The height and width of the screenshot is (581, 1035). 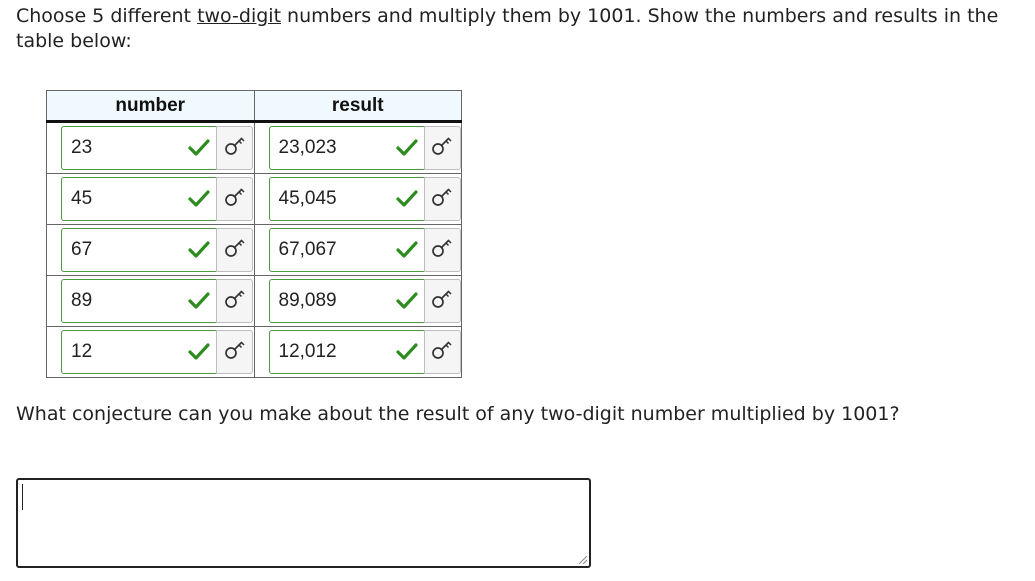 I want to click on instruction-part-1: Choose 5 different, so click(x=107, y=16).